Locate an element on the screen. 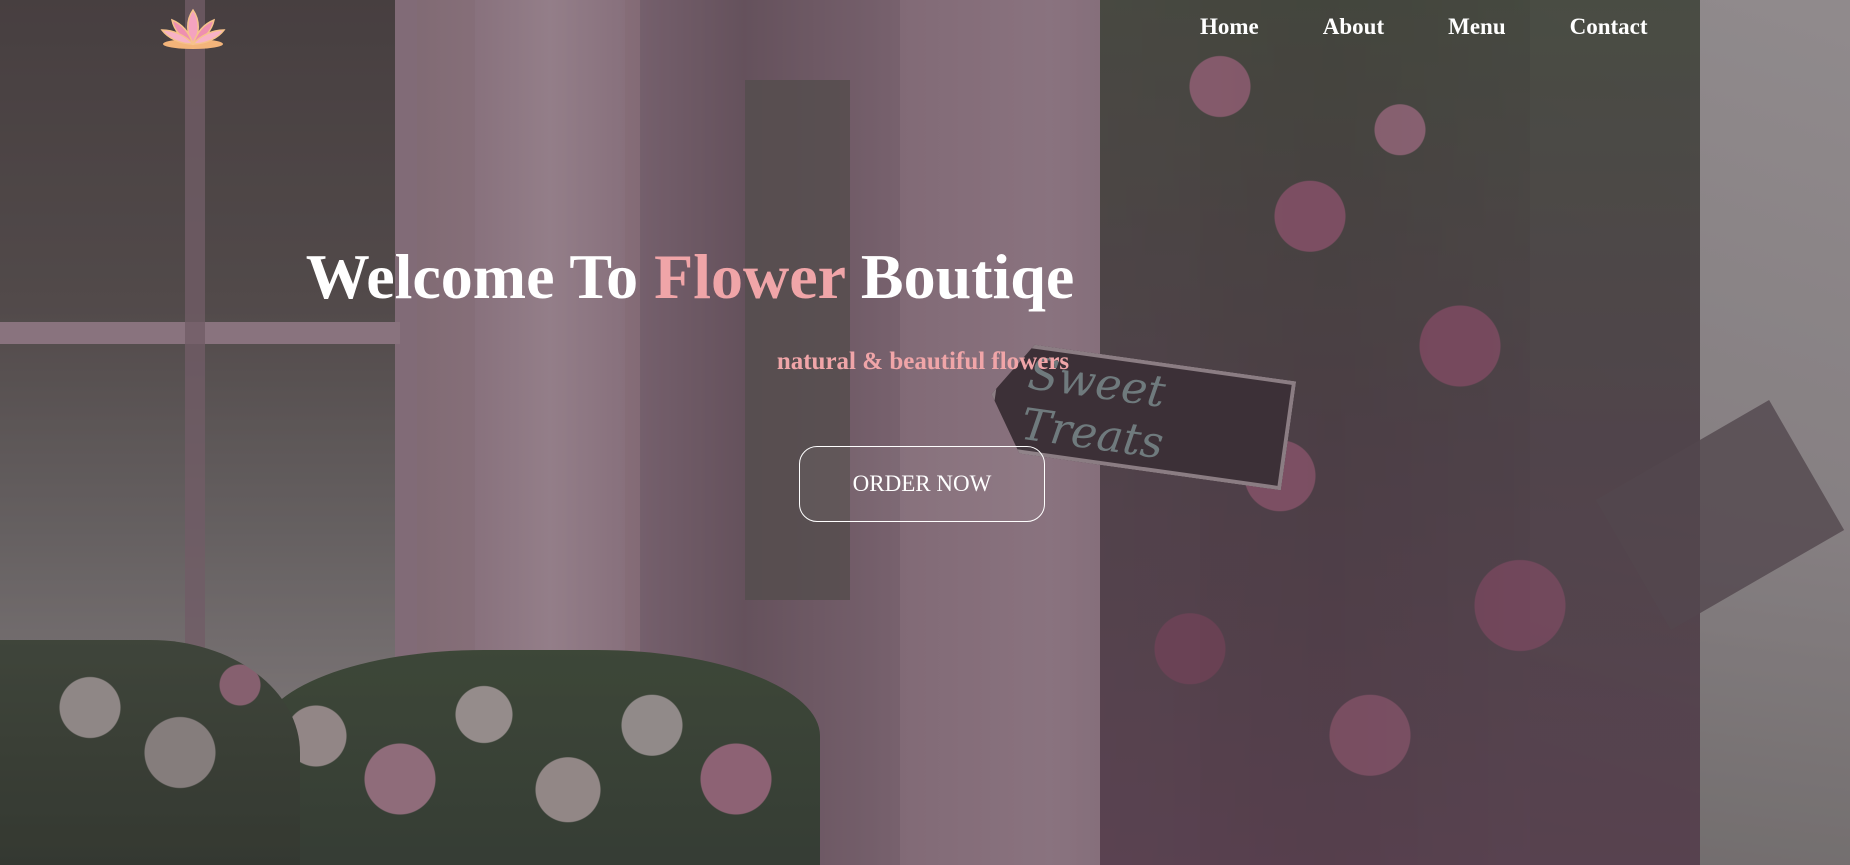  lotus-icon is located at coordinates (193, 29).